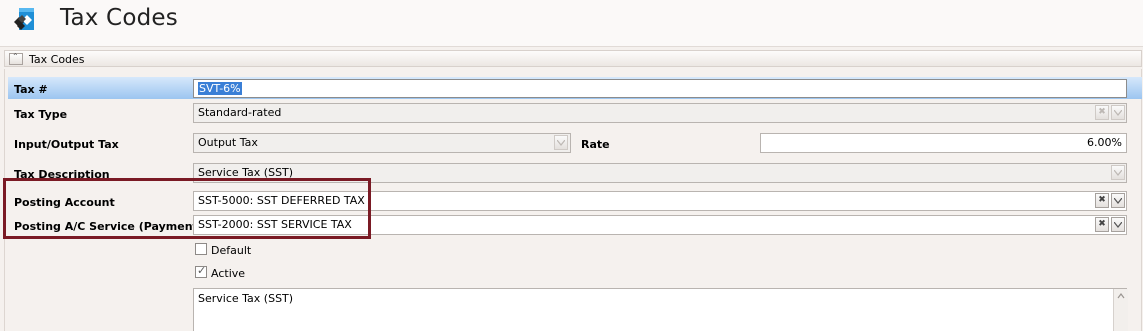 The height and width of the screenshot is (331, 1143). Describe the element at coordinates (1121, 296) in the screenshot. I see `scroll-up-icon` at that location.